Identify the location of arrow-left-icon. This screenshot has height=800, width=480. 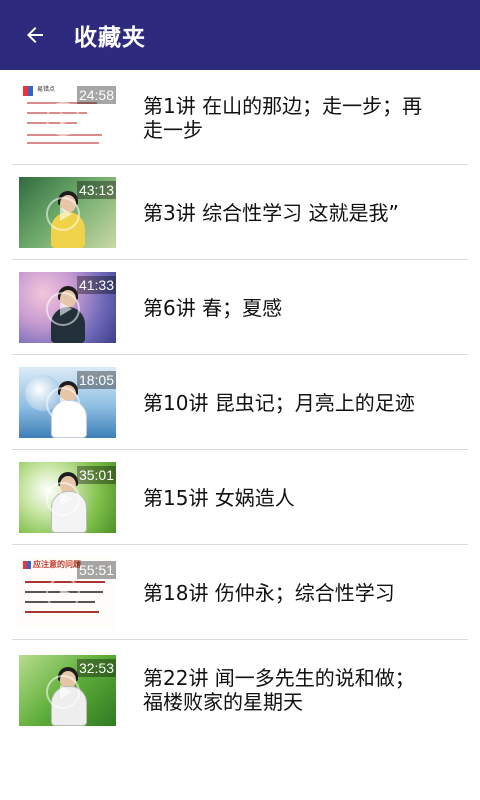
(35, 35).